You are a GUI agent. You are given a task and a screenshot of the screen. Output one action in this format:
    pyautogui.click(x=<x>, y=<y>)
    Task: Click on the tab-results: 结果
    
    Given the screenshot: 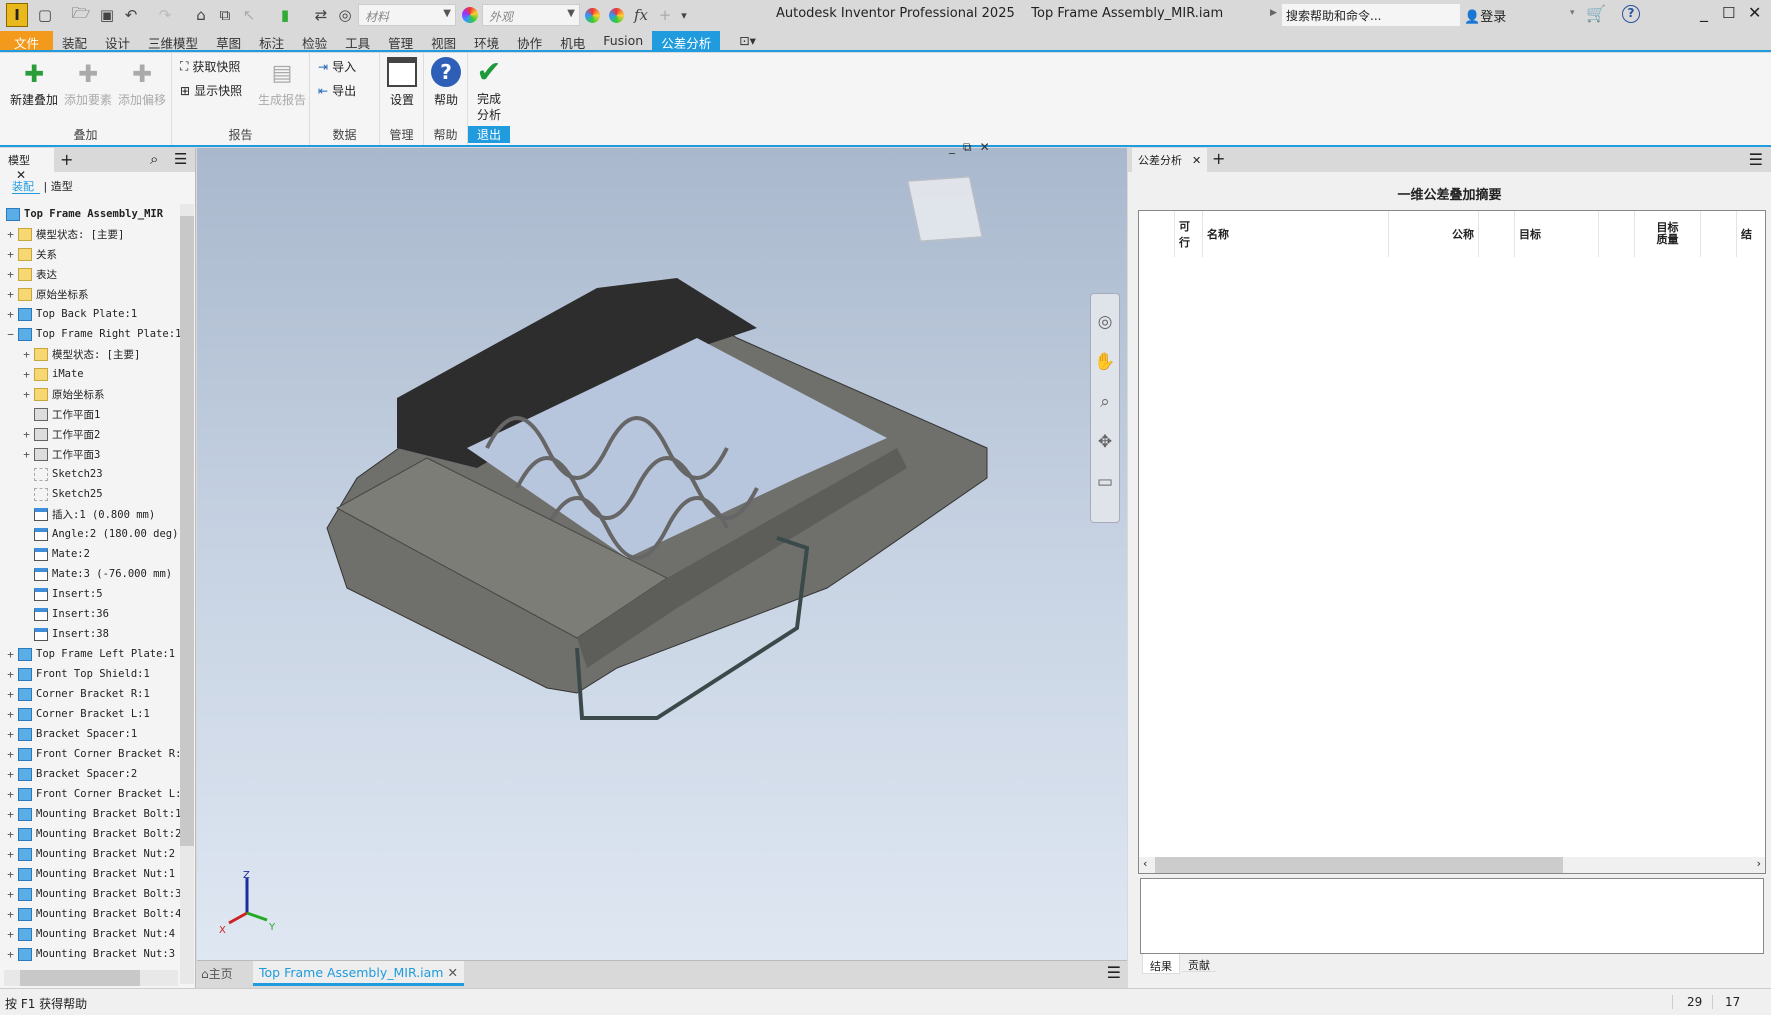 What is the action you would take?
    pyautogui.click(x=1161, y=964)
    